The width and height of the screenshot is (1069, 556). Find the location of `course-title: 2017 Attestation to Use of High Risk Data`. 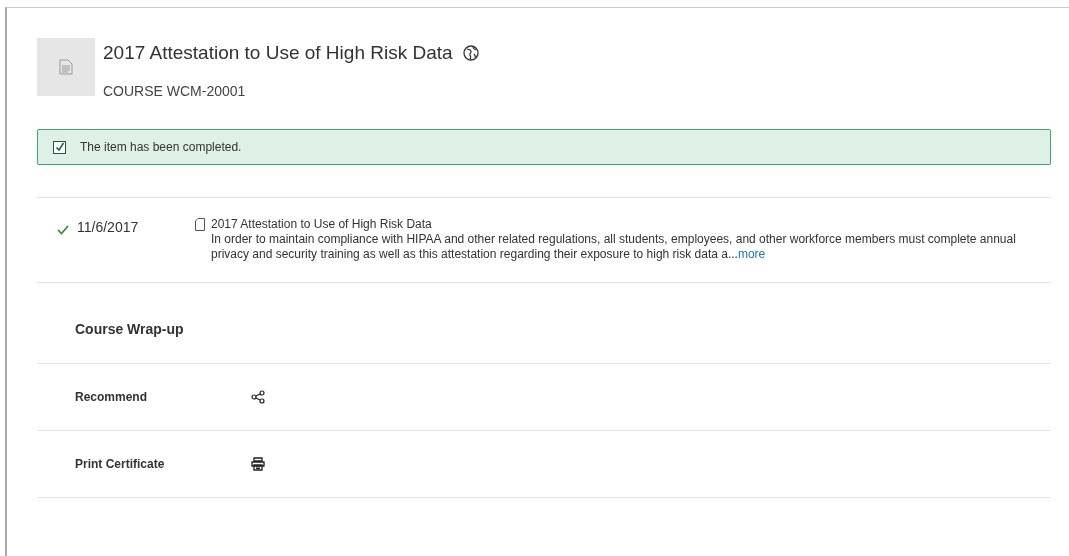

course-title: 2017 Attestation to Use of High Risk Data is located at coordinates (278, 53).